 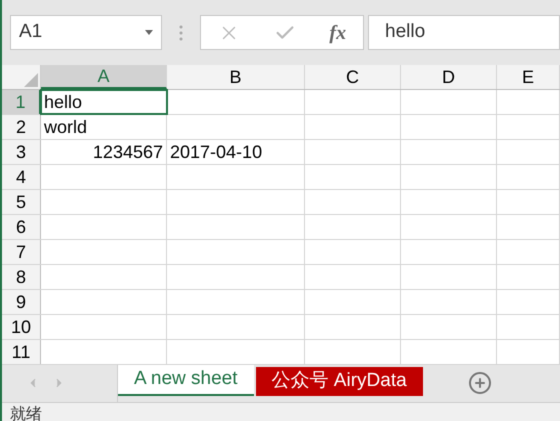 What do you see at coordinates (104, 152) in the screenshot?
I see `table-cell: 1234567` at bounding box center [104, 152].